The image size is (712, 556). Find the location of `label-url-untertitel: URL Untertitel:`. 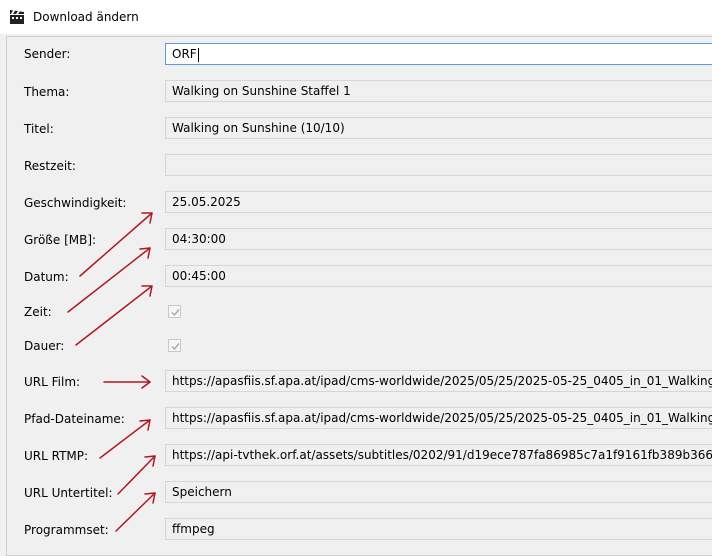

label-url-untertitel: URL Untertitel: is located at coordinates (68, 493).